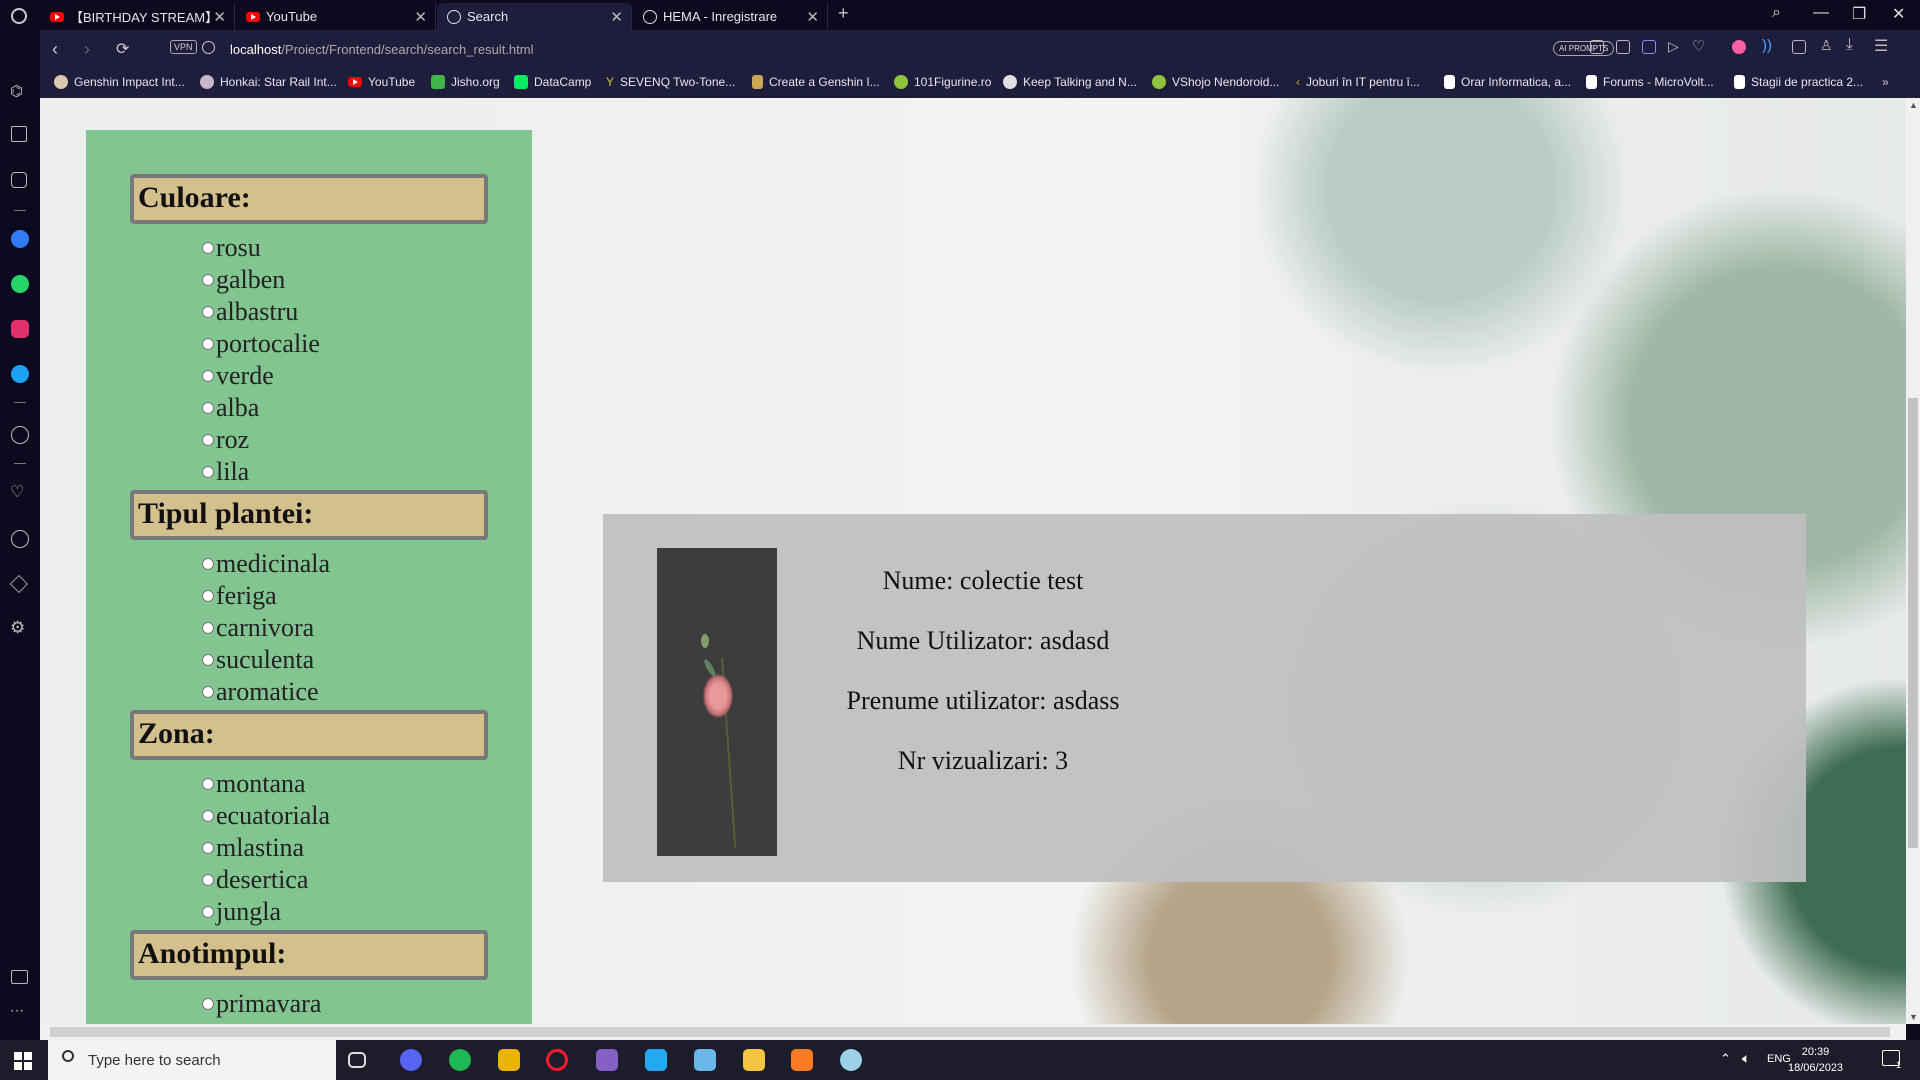  What do you see at coordinates (261, 440) in the screenshot?
I see `filter-option: roz` at bounding box center [261, 440].